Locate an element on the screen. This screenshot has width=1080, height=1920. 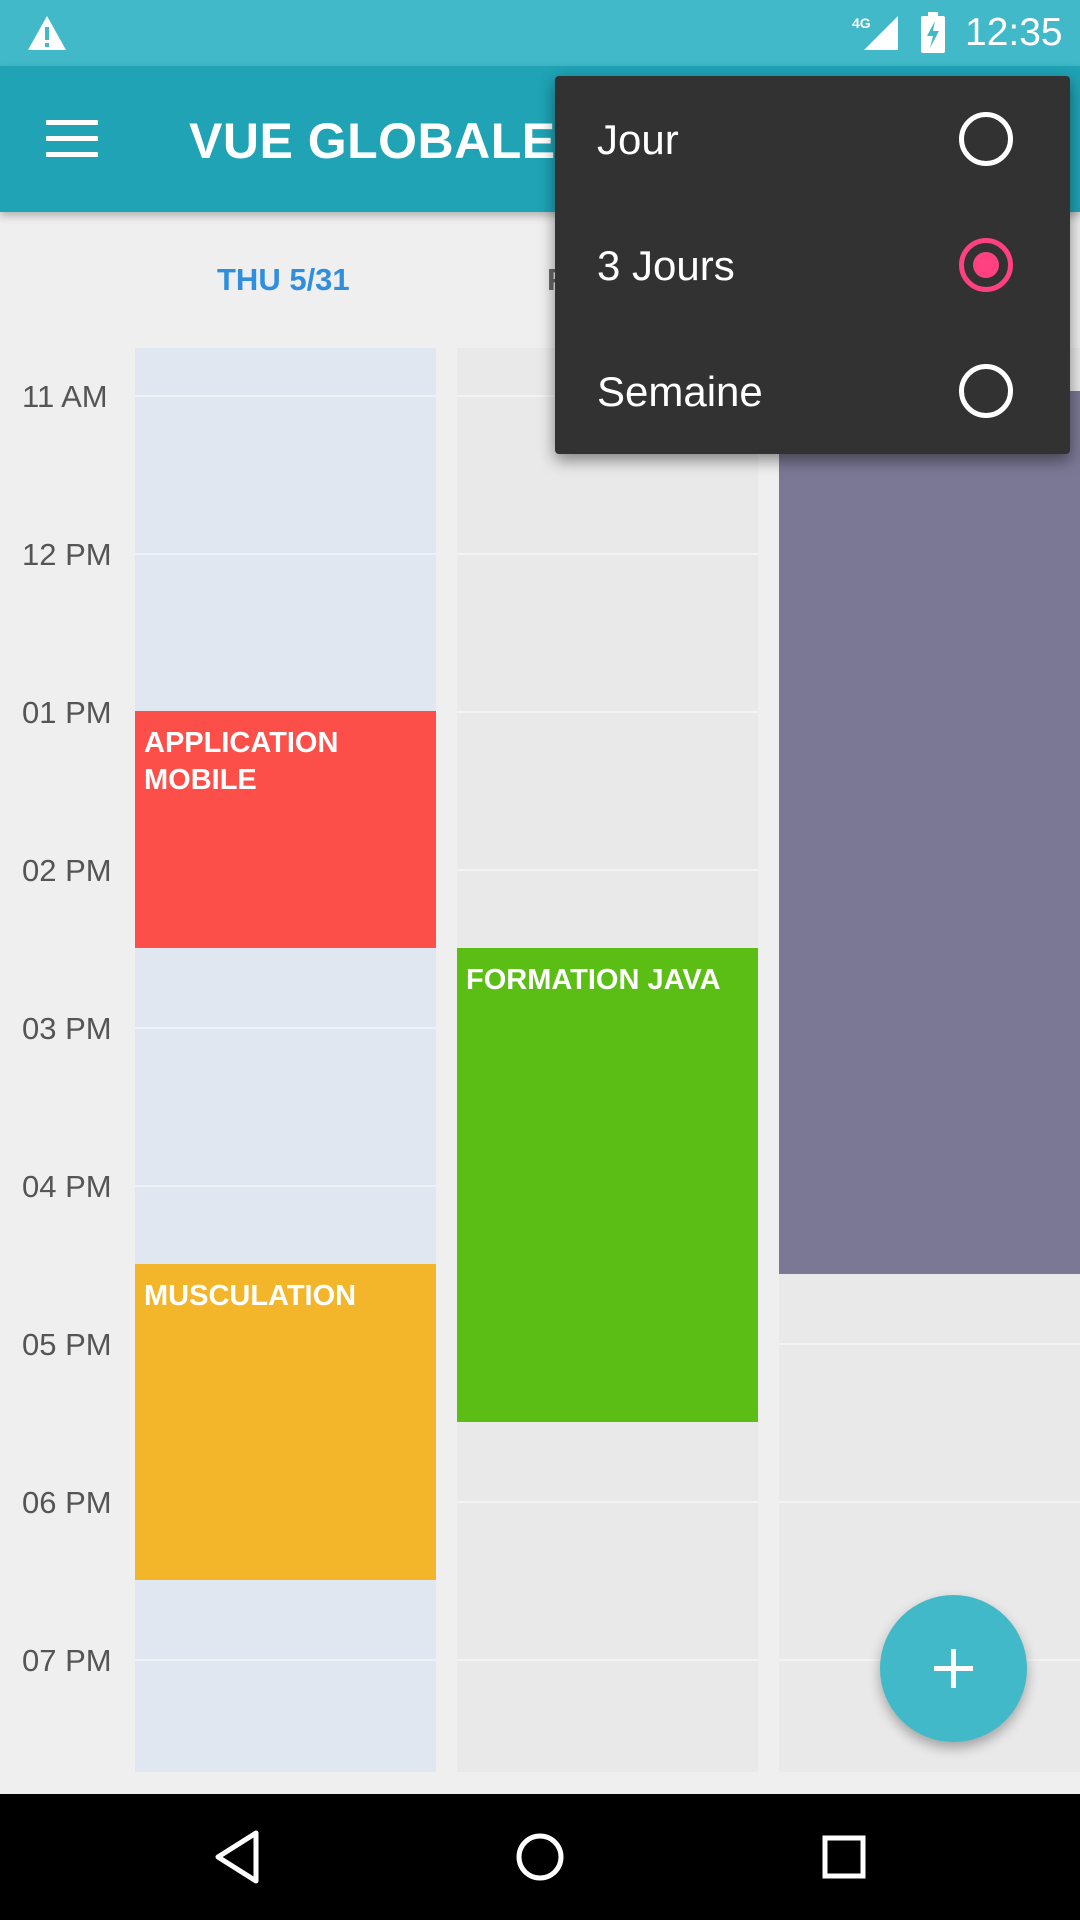
menu-item-3-jours: 3 Jours is located at coordinates (812, 265).